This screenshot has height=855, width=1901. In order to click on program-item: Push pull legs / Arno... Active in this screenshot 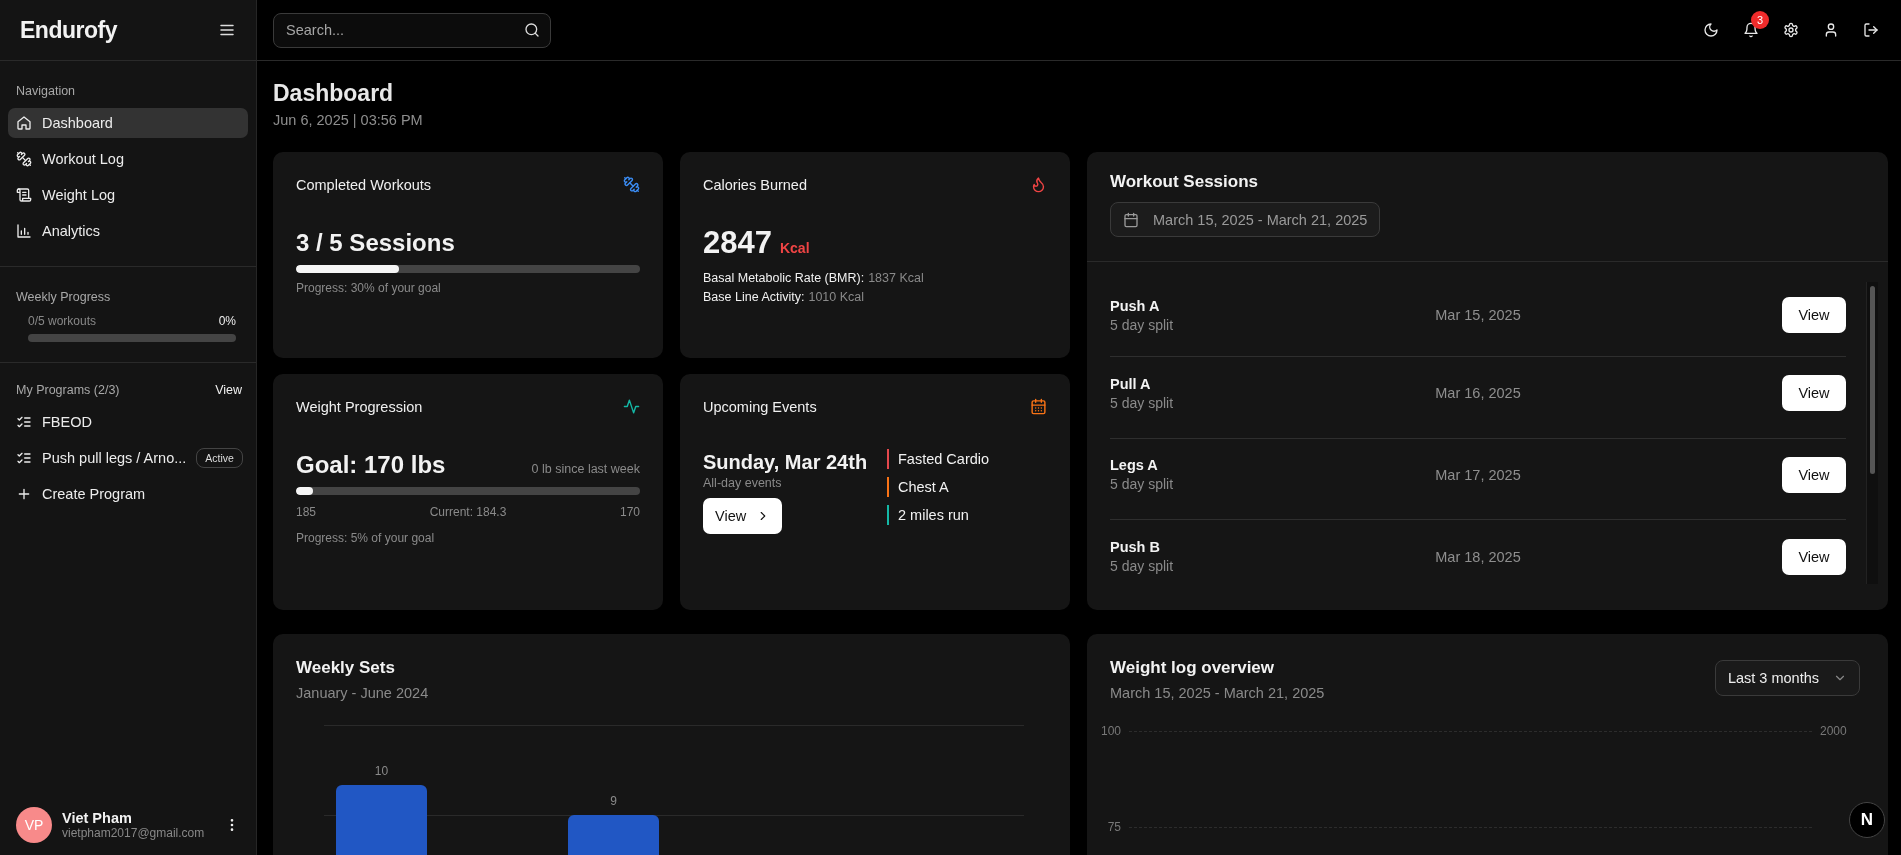, I will do `click(128, 458)`.